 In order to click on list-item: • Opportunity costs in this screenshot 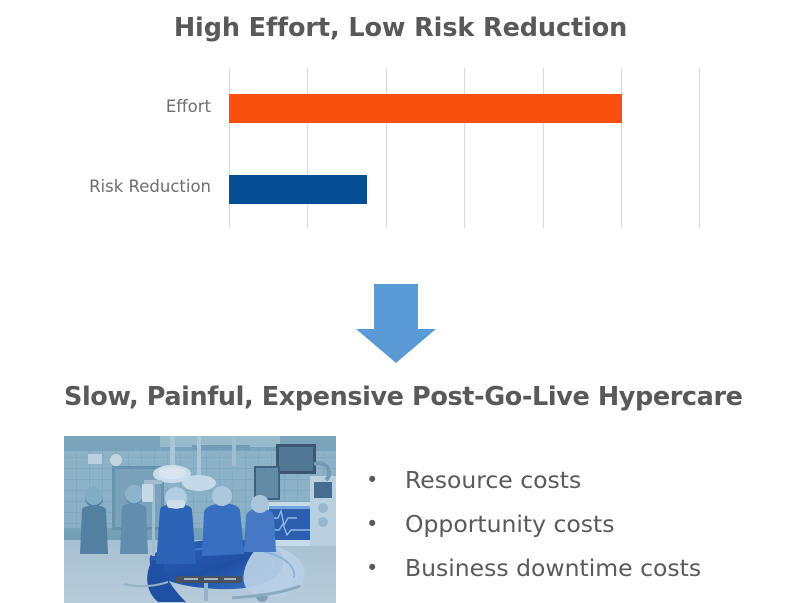, I will do `click(576, 524)`.